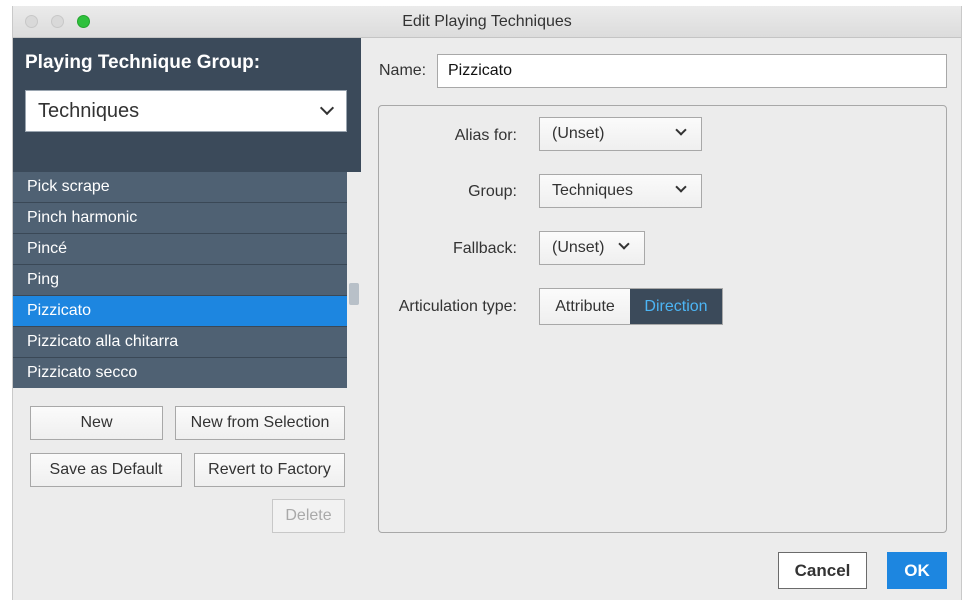  What do you see at coordinates (260, 423) in the screenshot?
I see `new-from-selection-button: New from Selection` at bounding box center [260, 423].